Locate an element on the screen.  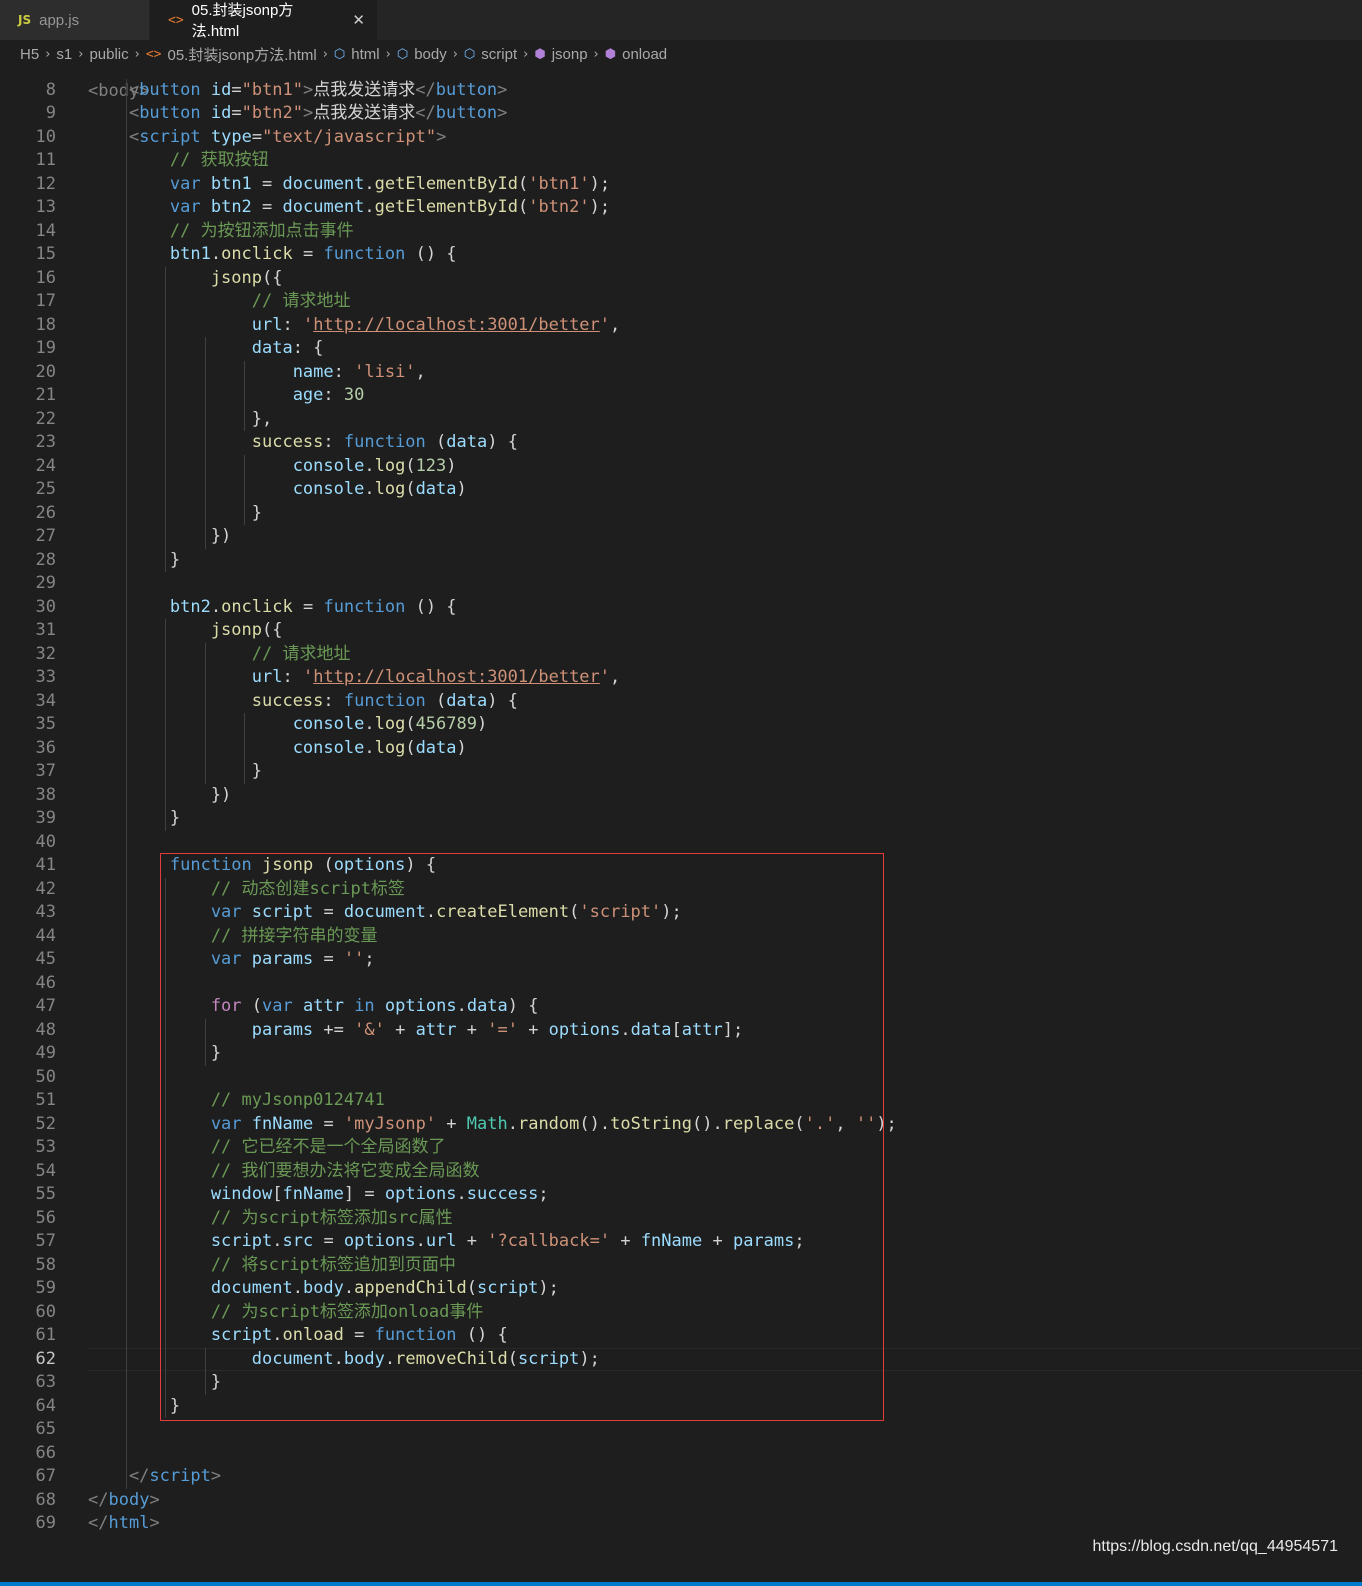
code-line: 18 url: 'http://localhost:3001/better', is located at coordinates (681, 326).